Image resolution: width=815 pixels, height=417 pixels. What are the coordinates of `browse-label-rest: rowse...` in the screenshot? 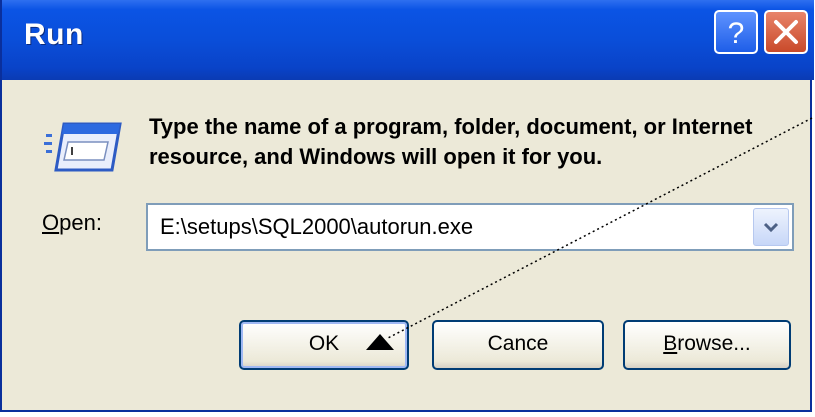 It's located at (714, 343).